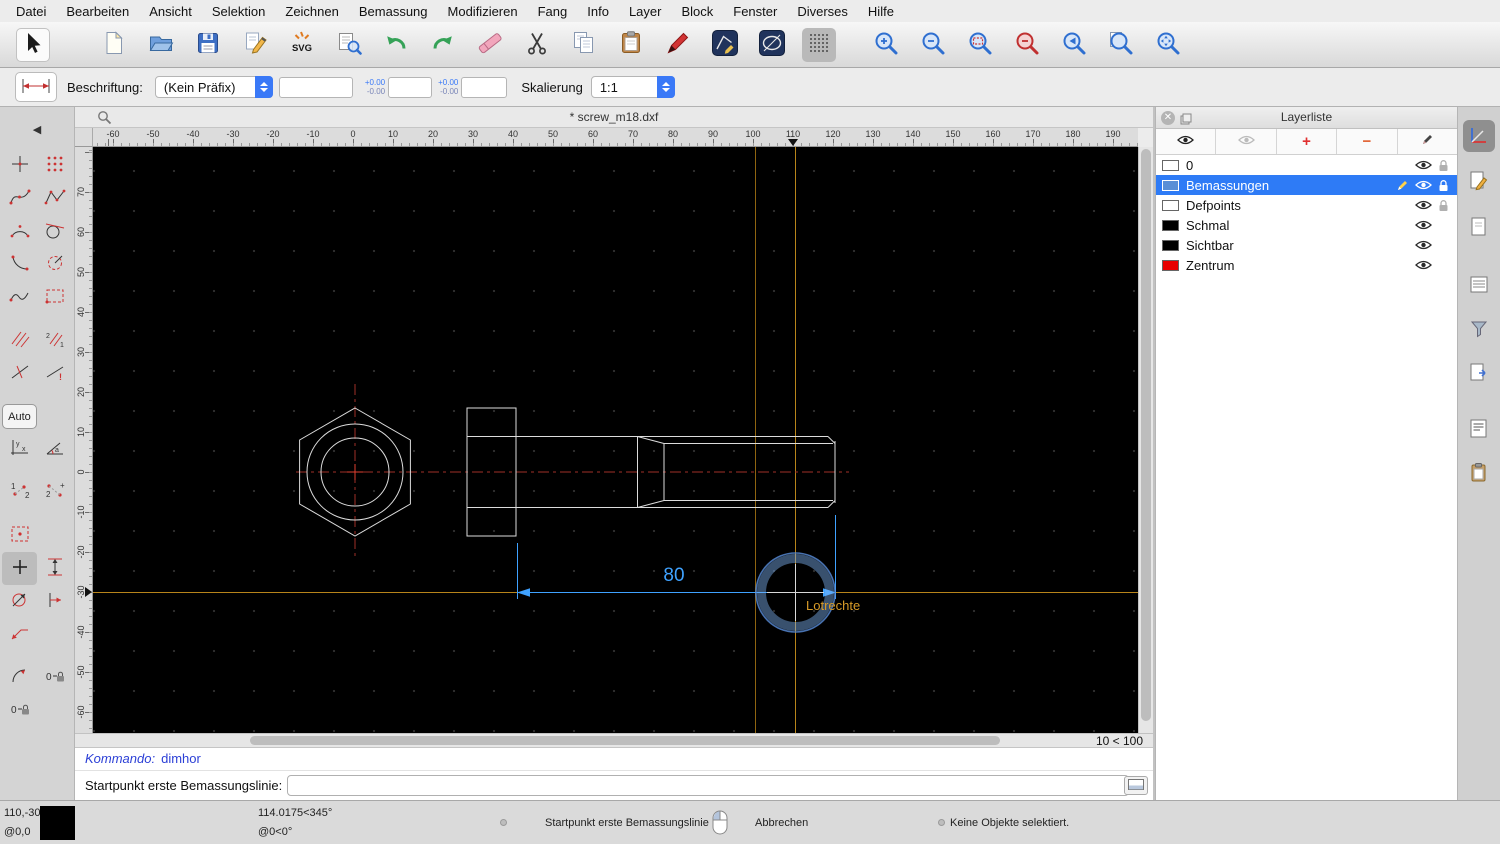  What do you see at coordinates (54, 373) in the screenshot?
I see `mark-tool: !` at bounding box center [54, 373].